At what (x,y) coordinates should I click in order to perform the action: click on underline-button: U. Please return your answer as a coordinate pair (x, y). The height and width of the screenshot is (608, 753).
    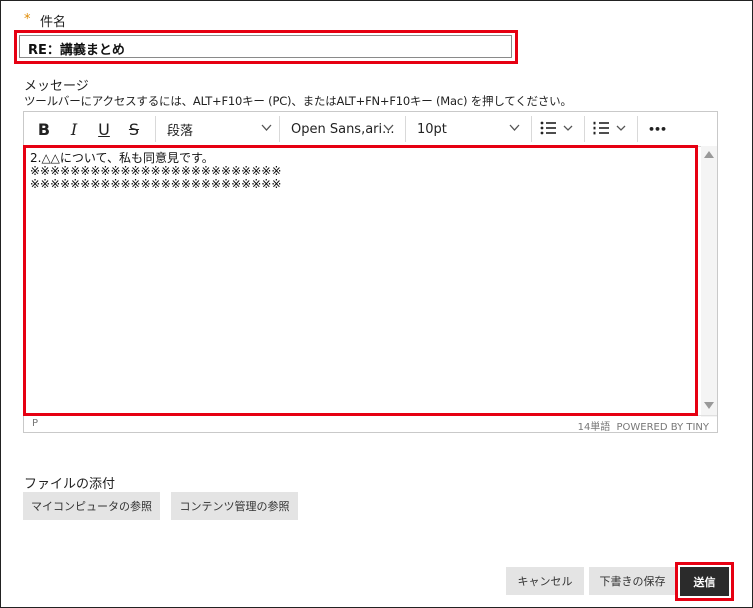
    Looking at the image, I should click on (104, 129).